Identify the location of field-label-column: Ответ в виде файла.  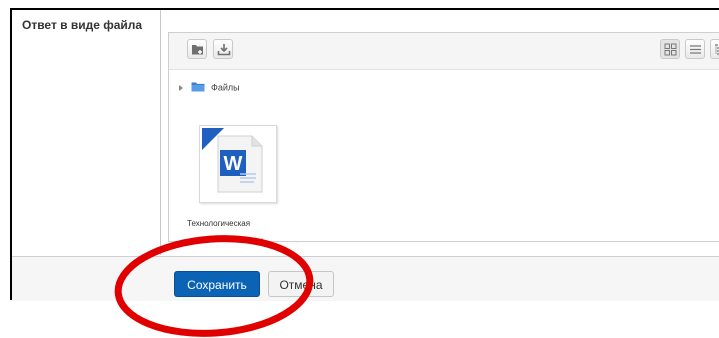
(86, 132).